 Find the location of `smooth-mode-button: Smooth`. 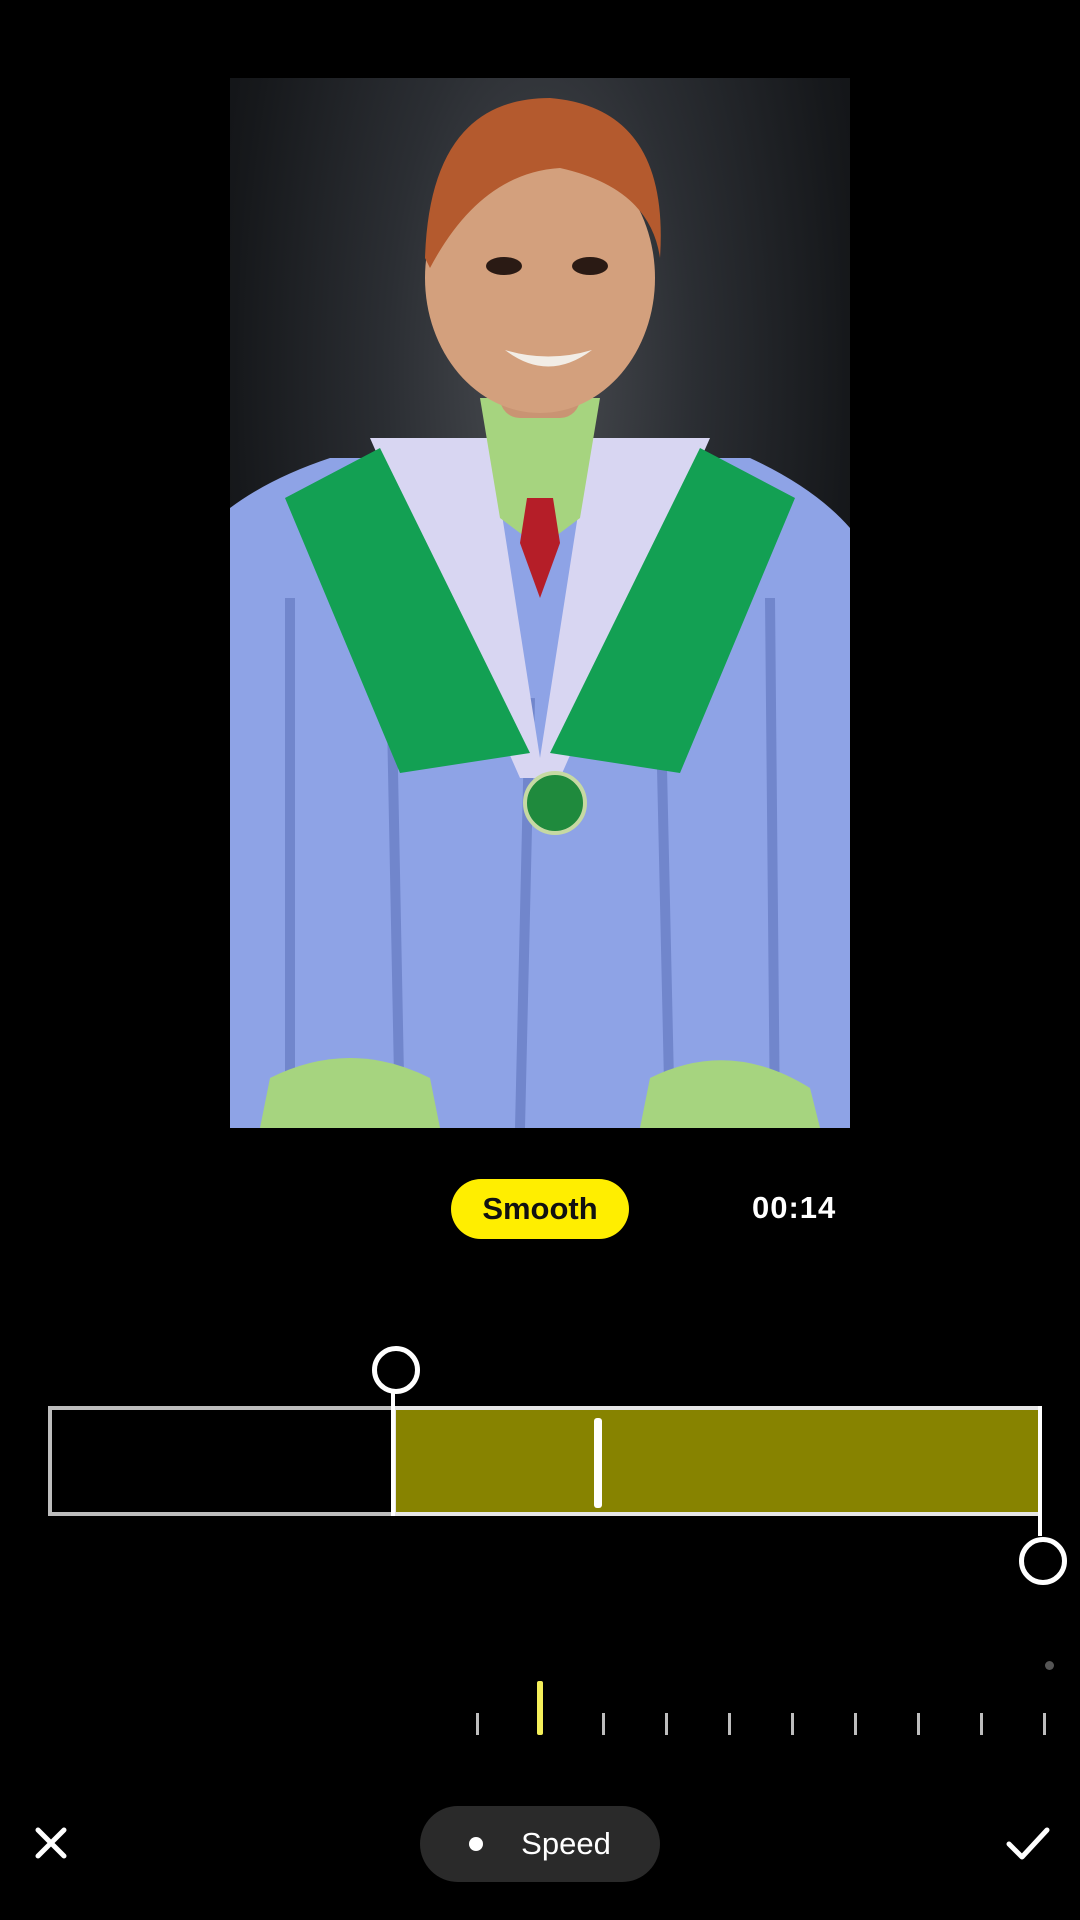

smooth-mode-button: Smooth is located at coordinates (540, 1209).